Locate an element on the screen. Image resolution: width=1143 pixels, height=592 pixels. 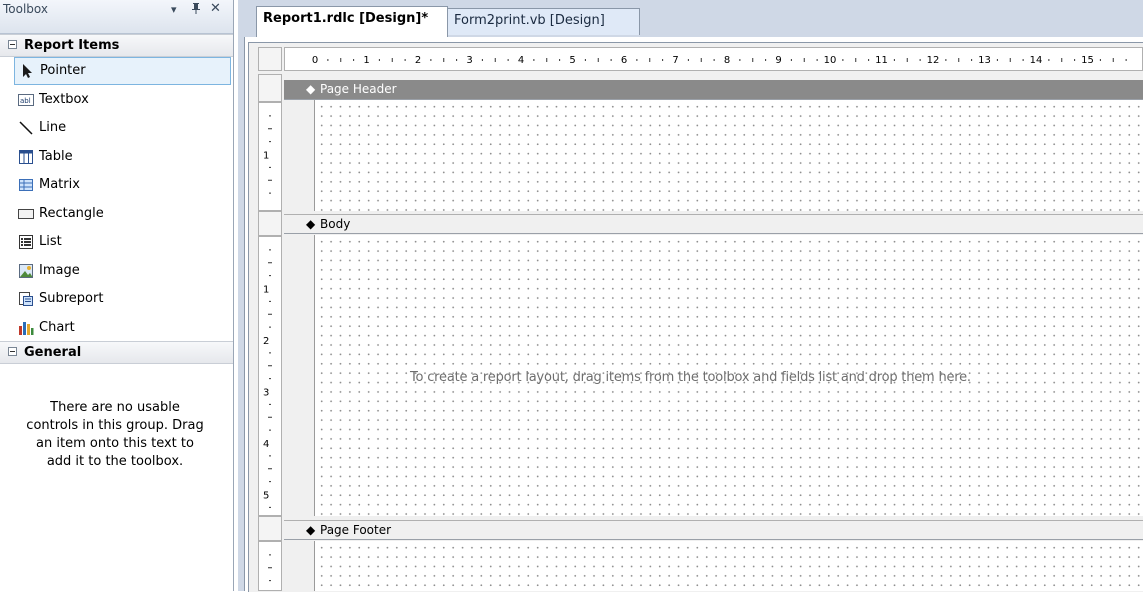
page-header-section is located at coordinates (713, 155).